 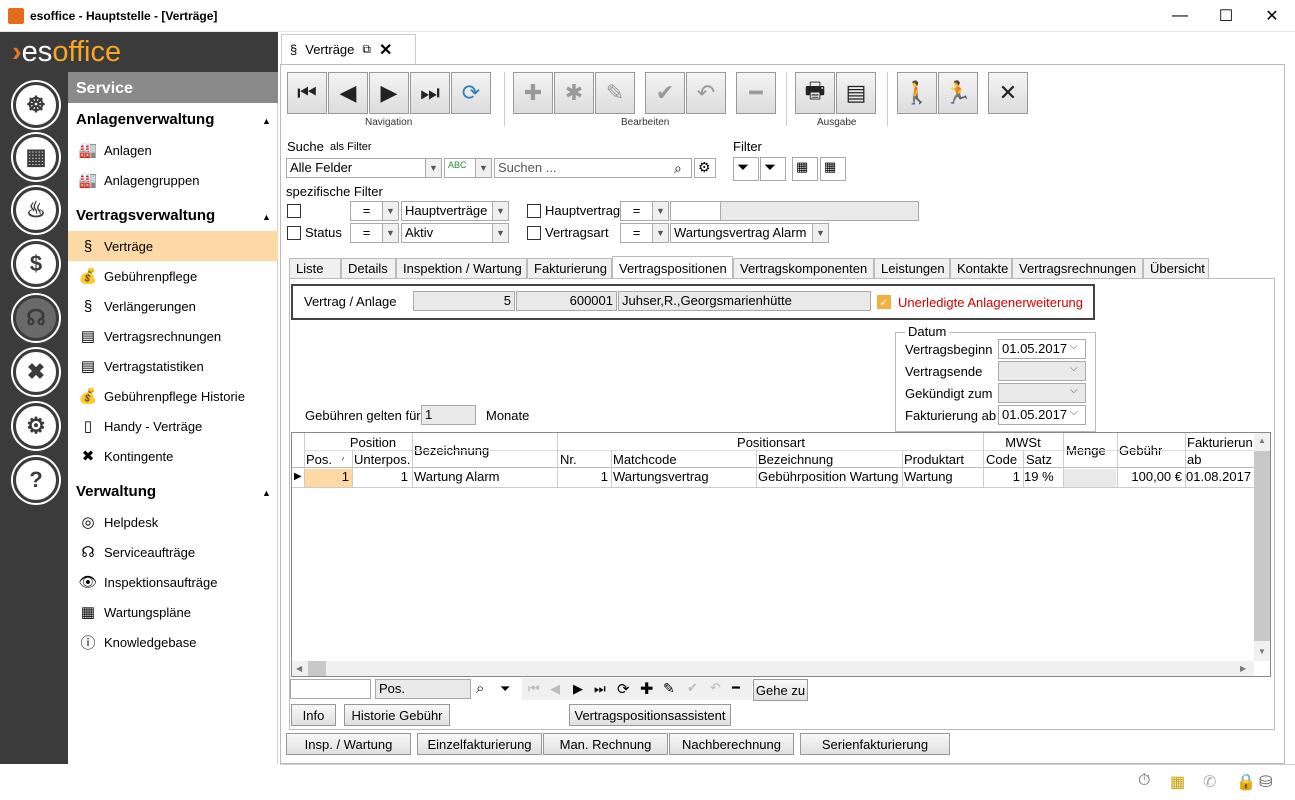 I want to click on close-icon: ✕, so click(x=1272, y=16).